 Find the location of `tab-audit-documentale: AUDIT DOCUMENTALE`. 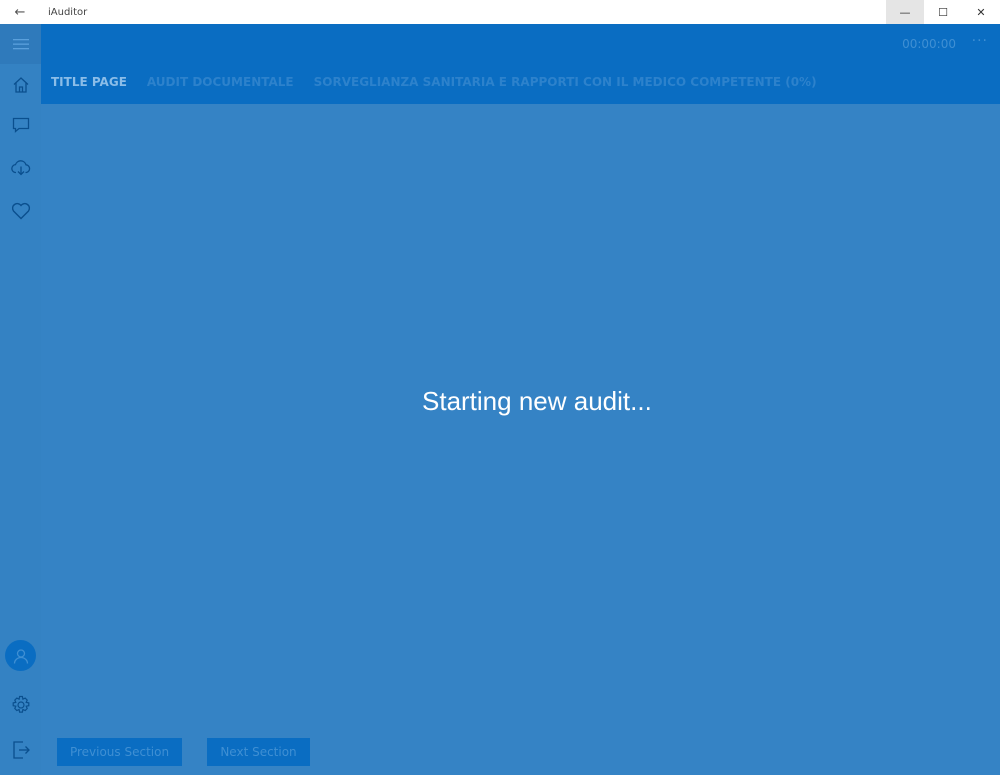

tab-audit-documentale: AUDIT DOCUMENTALE is located at coordinates (220, 82).